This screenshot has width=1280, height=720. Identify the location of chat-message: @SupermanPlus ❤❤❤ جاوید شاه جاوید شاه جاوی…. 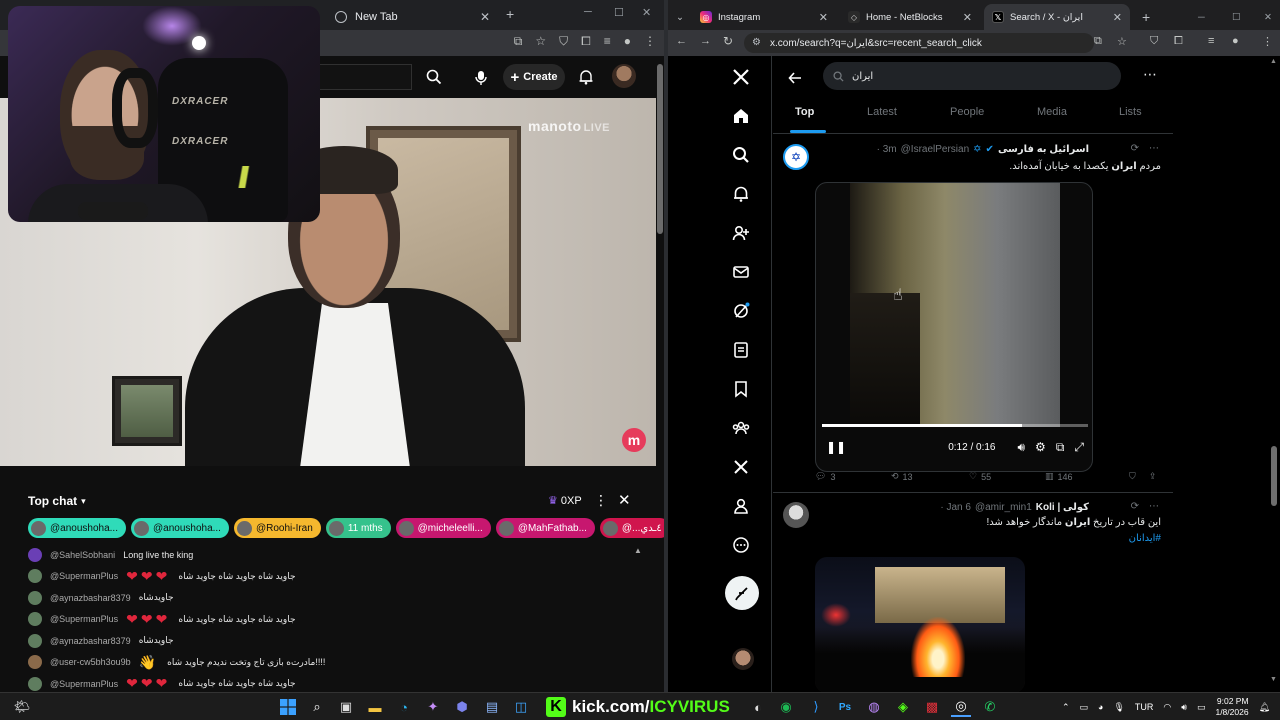
(333, 620).